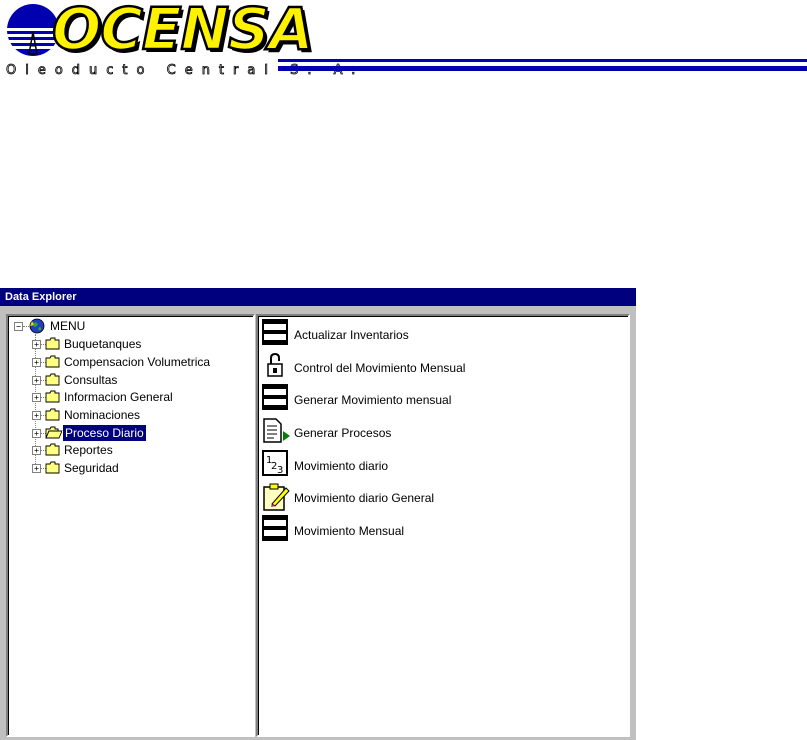 The width and height of the screenshot is (807, 740). Describe the element at coordinates (88, 450) in the screenshot. I see `tree-label: Reportes` at that location.